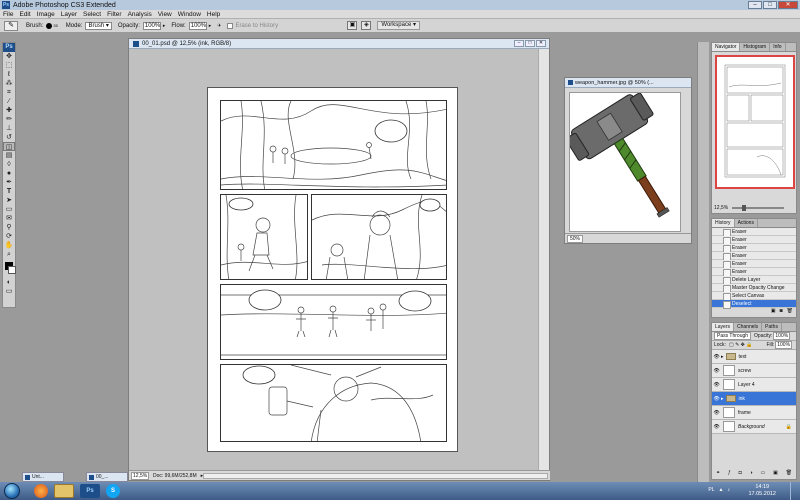 The height and width of the screenshot is (500, 800). Describe the element at coordinates (575, 238) in the screenshot. I see `hammer-zoom-field: 50%` at that location.